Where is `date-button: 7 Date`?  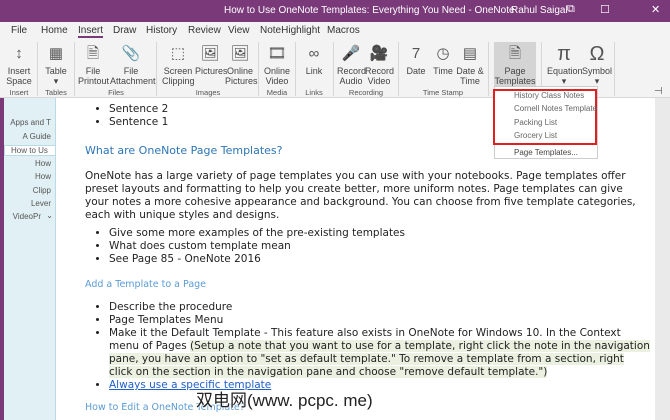
date-button: 7 Date is located at coordinates (416, 59).